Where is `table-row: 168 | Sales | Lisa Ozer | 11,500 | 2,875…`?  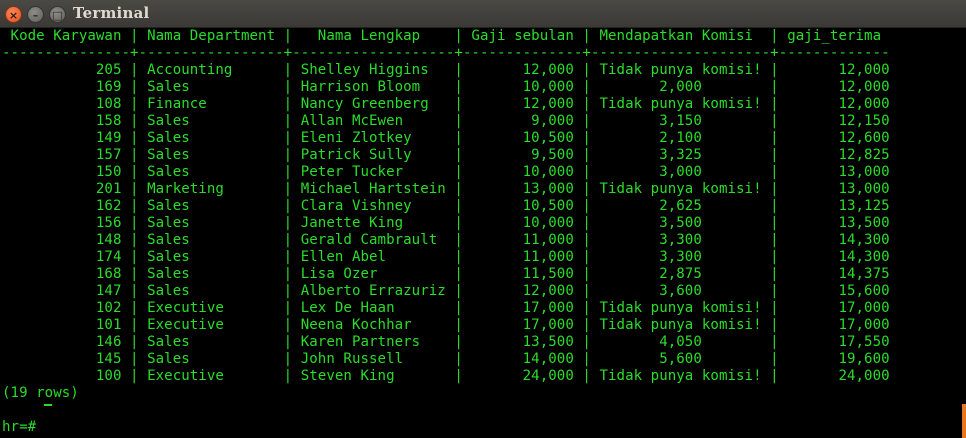 table-row: 168 | Sales | Lisa Ozer | 11,500 | 2,875… is located at coordinates (446, 274).